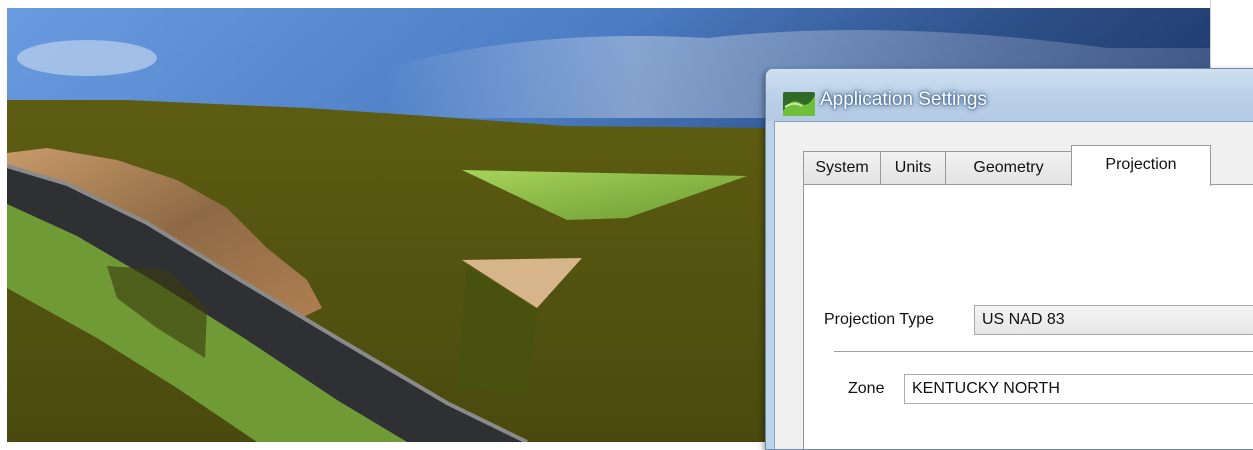  Describe the element at coordinates (842, 167) in the screenshot. I see `tab-system: System` at that location.